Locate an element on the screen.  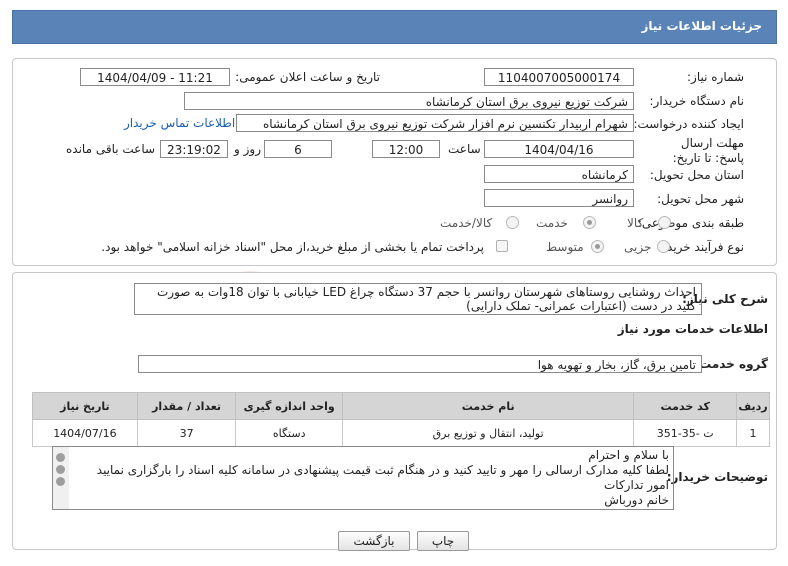
category-goods-service-radio is located at coordinates (512, 222).